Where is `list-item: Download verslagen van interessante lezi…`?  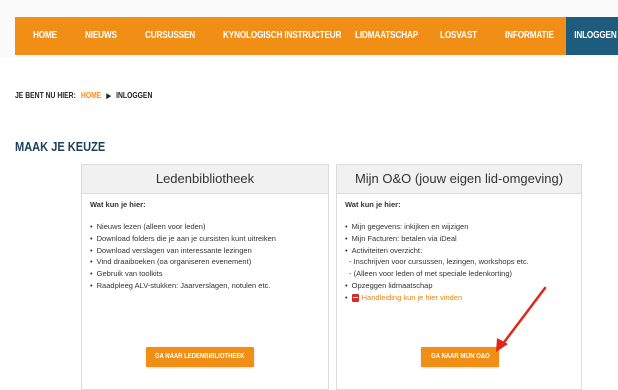
list-item: Download verslagen van interessante lezi… is located at coordinates (205, 251).